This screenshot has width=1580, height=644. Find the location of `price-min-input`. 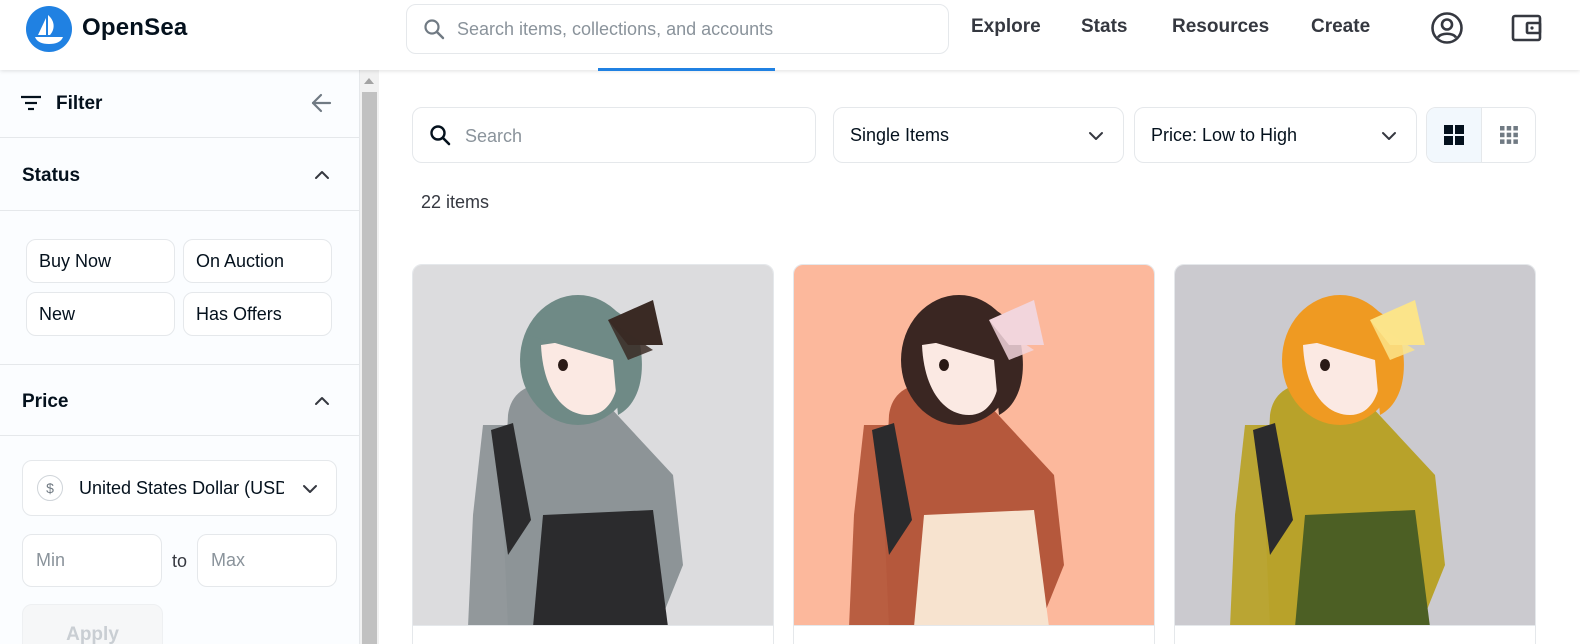

price-min-input is located at coordinates (92, 560).